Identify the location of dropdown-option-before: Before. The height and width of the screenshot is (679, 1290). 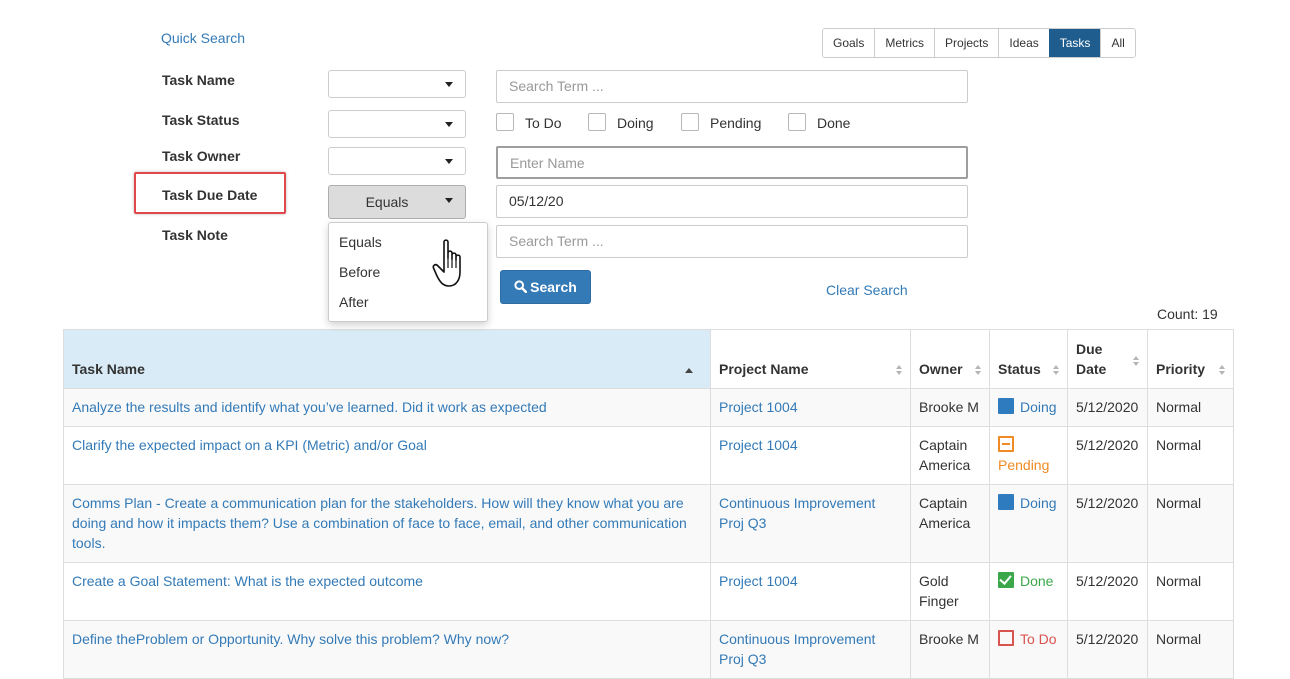
(359, 272).